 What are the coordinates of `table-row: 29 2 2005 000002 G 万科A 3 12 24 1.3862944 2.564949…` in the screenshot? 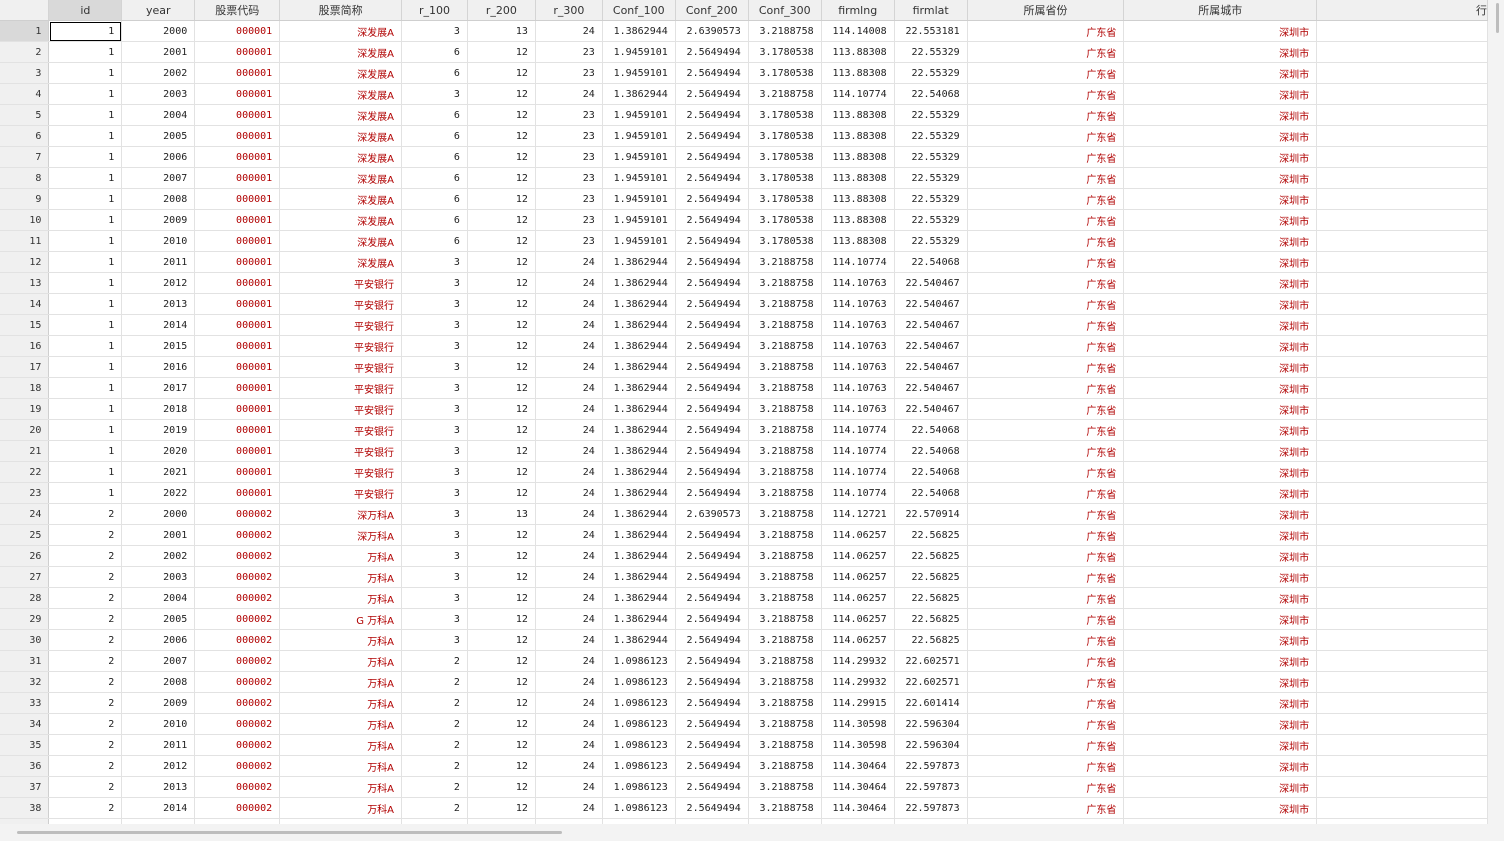 It's located at (744, 619).